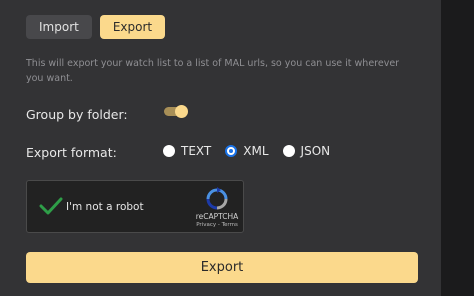 The image size is (474, 296). I want to click on radio-xml-label: XML, so click(256, 151).